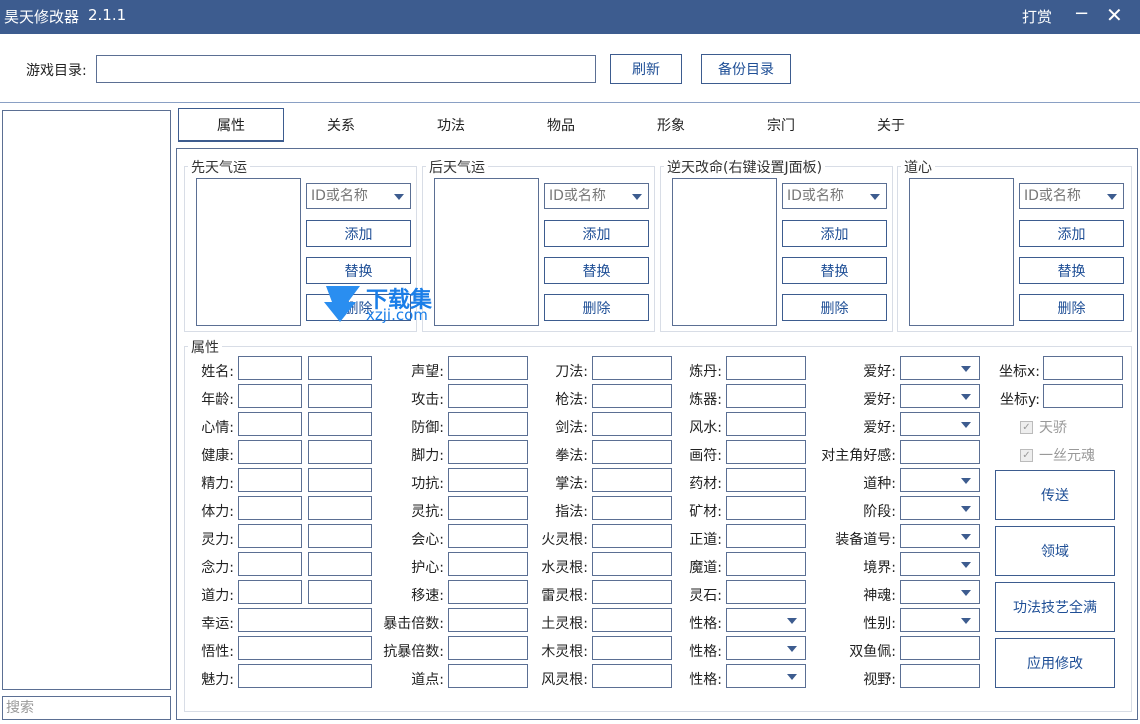 The width and height of the screenshot is (1140, 724). Describe the element at coordinates (1043, 427) in the screenshot. I see `arrogant-checkbox: ✓ 天骄` at that location.